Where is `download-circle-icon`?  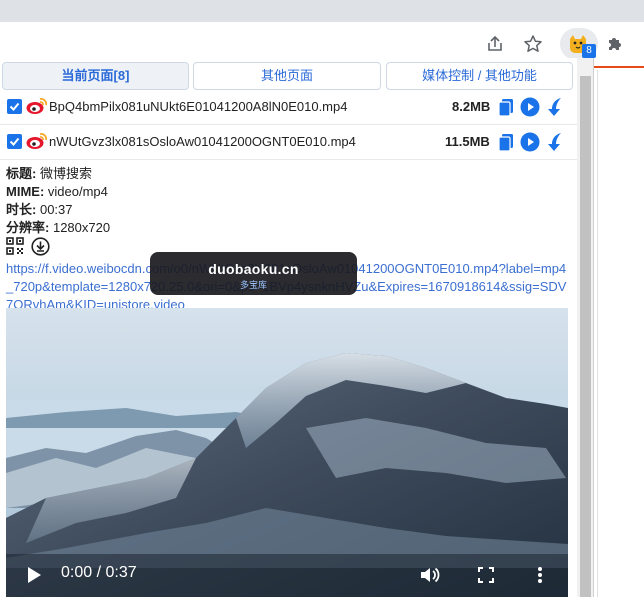
download-circle-icon is located at coordinates (40, 249).